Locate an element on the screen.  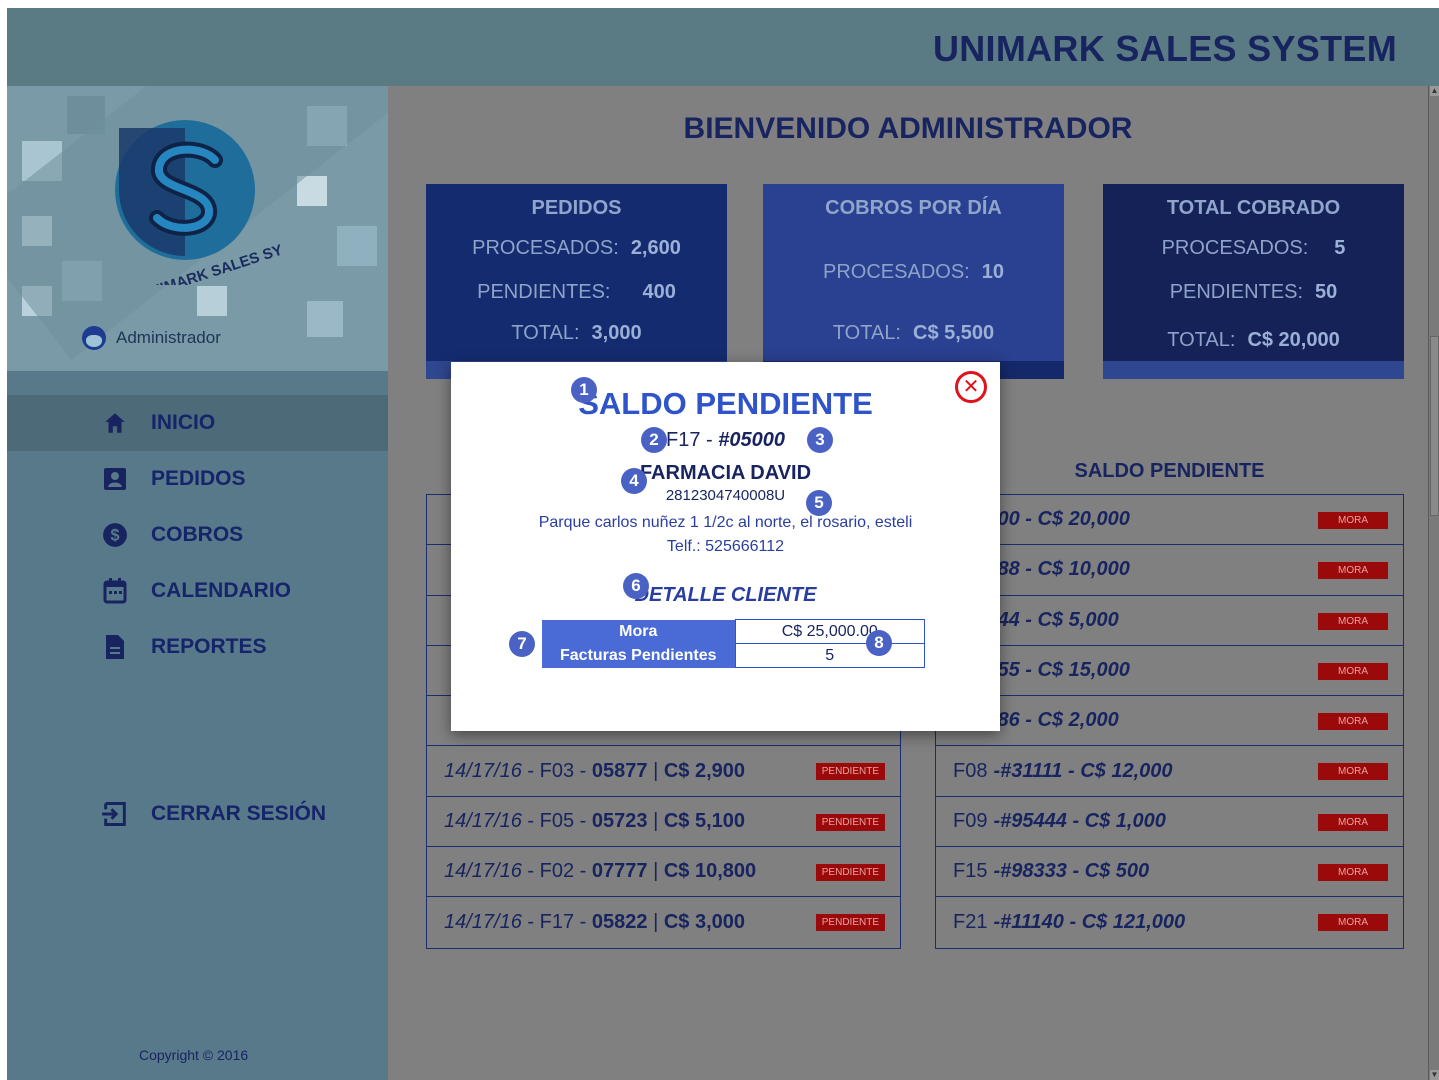
invoice-amount: C$ 12,000 is located at coordinates (1126, 770).